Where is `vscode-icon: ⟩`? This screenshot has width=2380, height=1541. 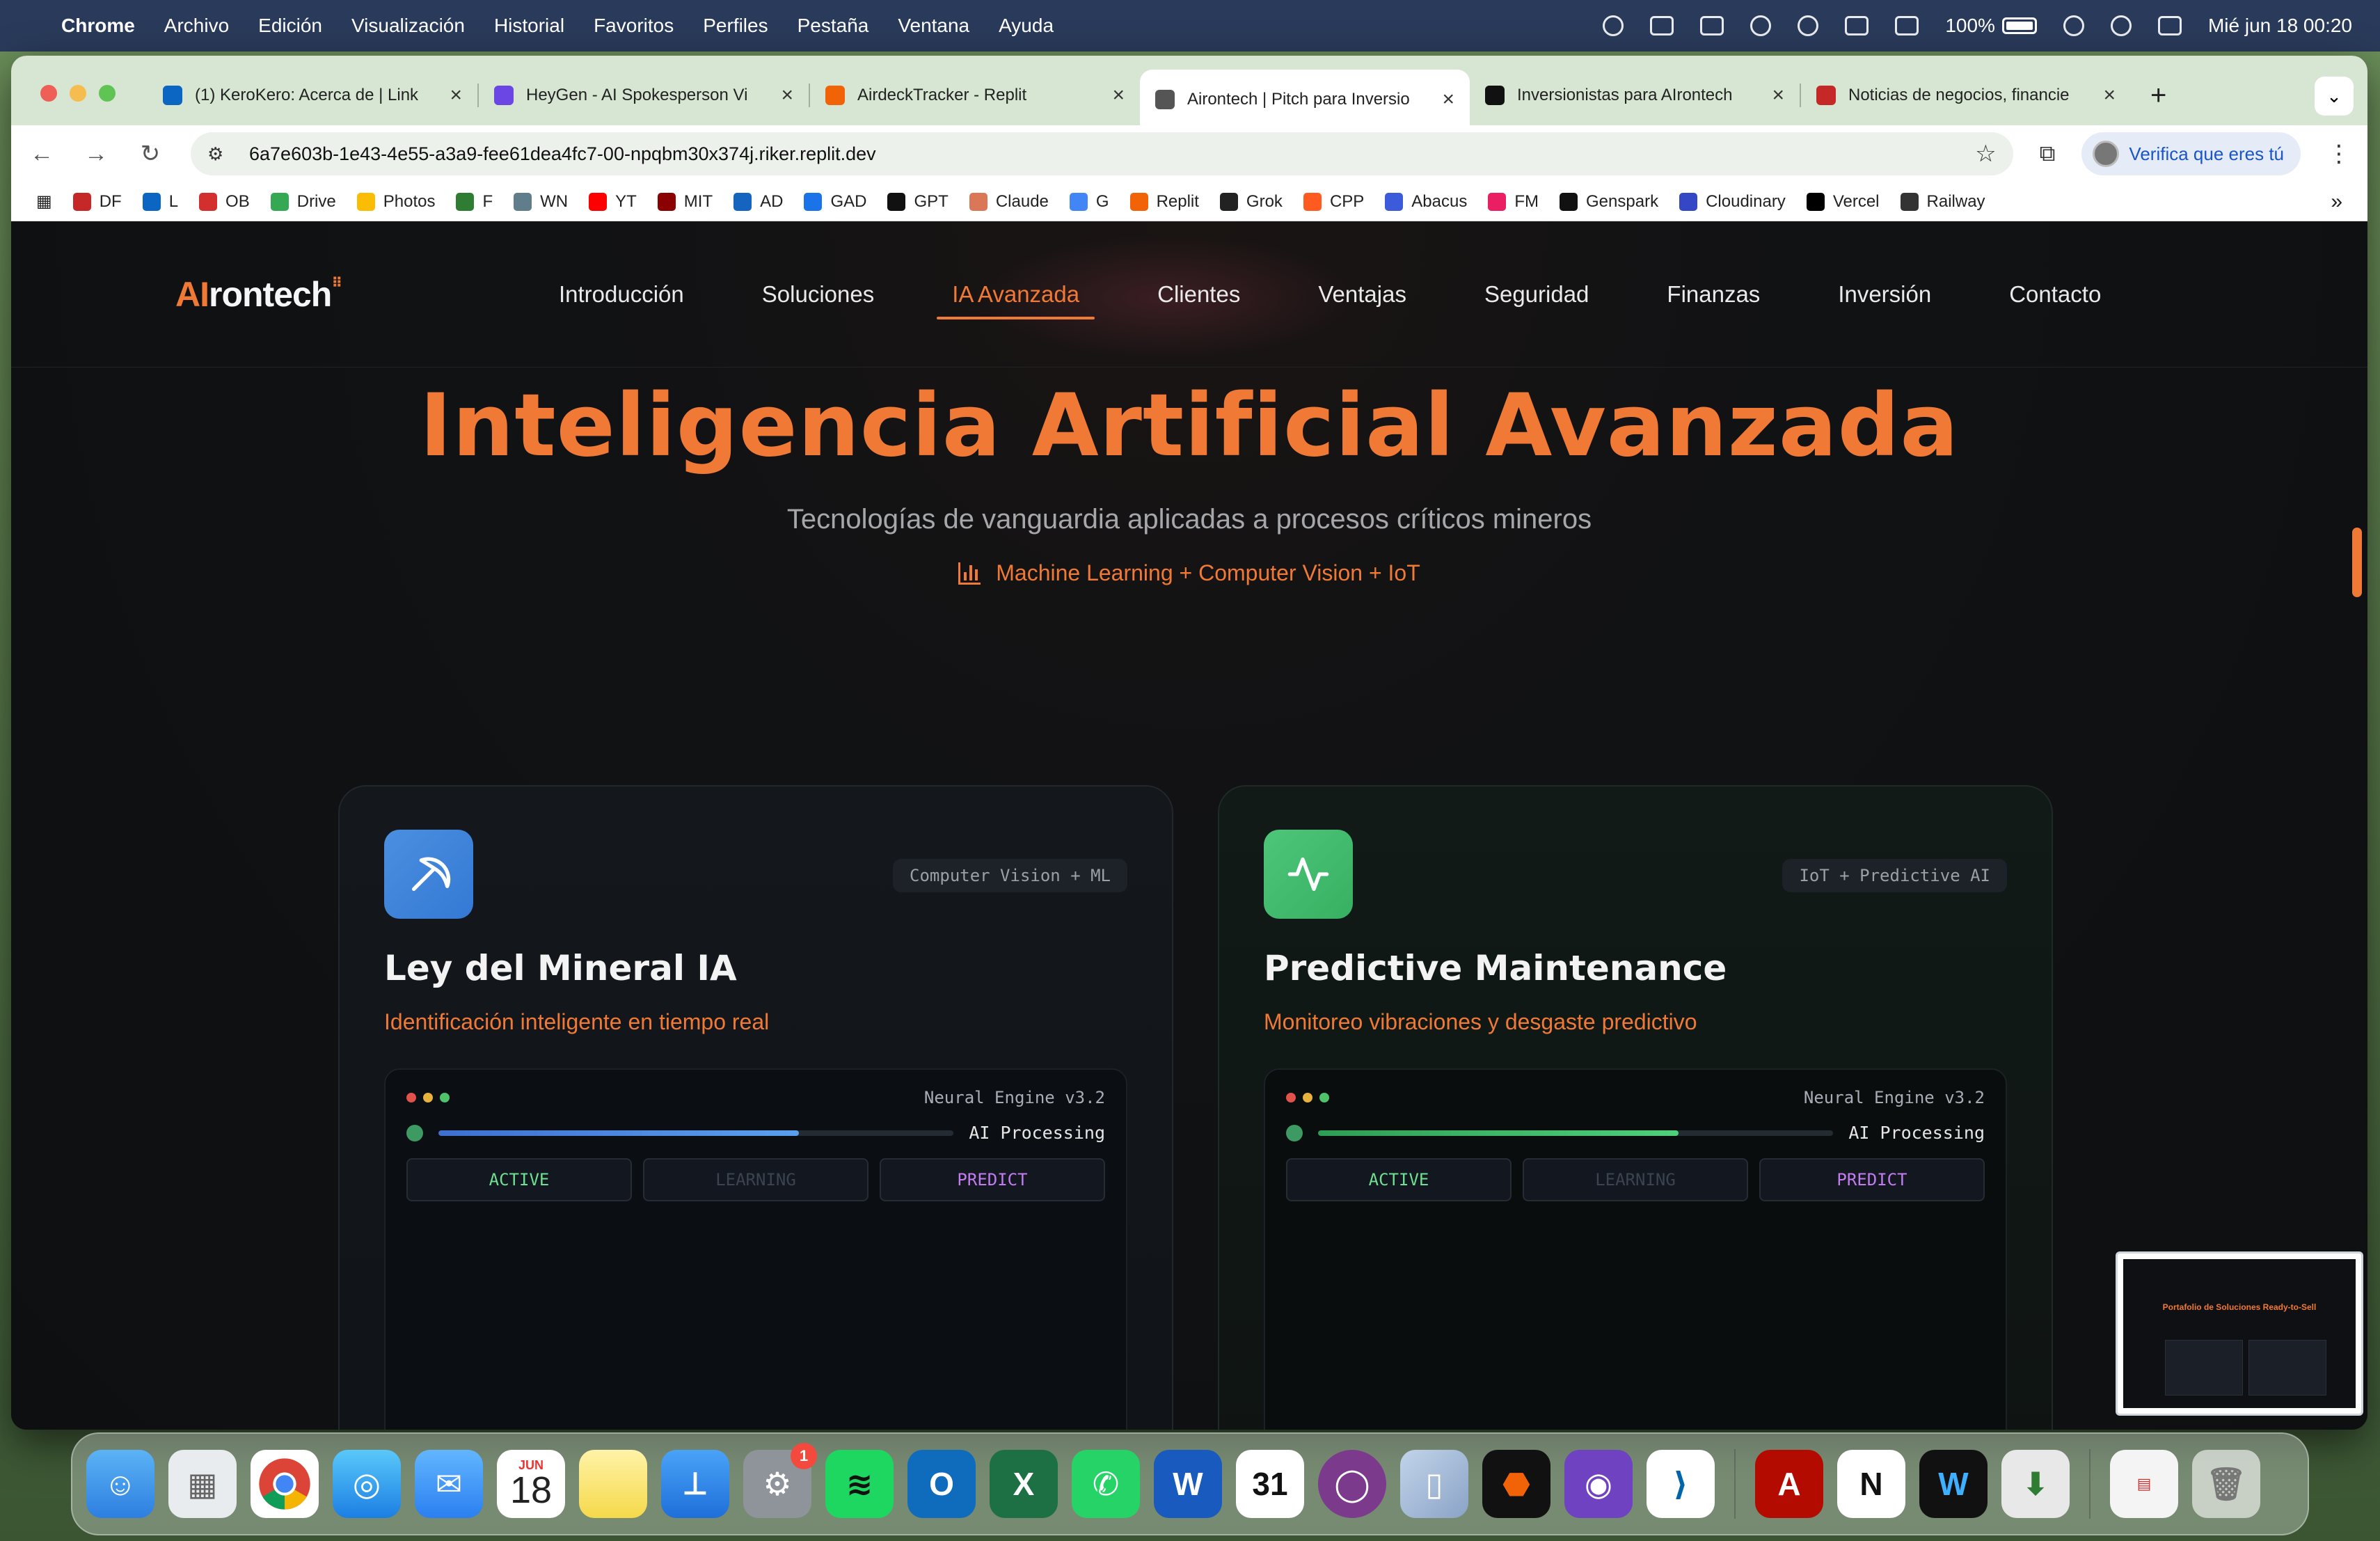 vscode-icon: ⟩ is located at coordinates (1681, 1484).